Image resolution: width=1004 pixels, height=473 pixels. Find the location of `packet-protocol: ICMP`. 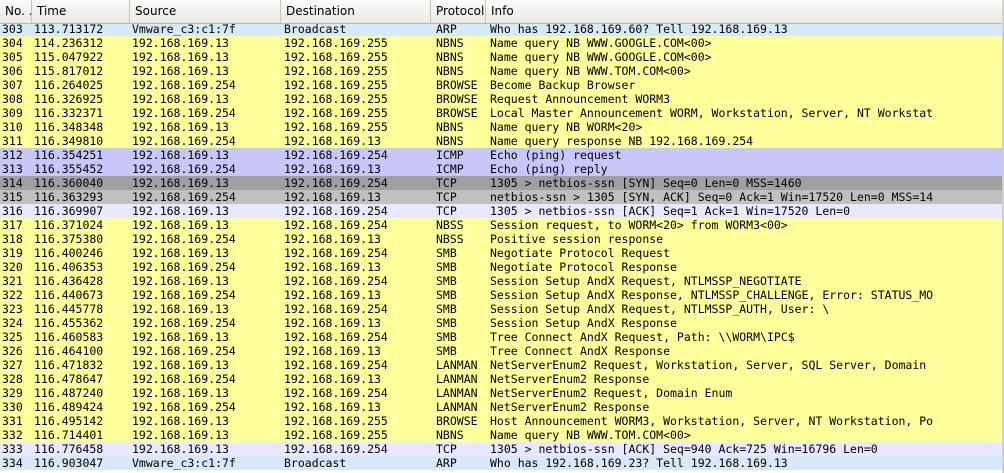

packet-protocol: ICMP is located at coordinates (450, 155).